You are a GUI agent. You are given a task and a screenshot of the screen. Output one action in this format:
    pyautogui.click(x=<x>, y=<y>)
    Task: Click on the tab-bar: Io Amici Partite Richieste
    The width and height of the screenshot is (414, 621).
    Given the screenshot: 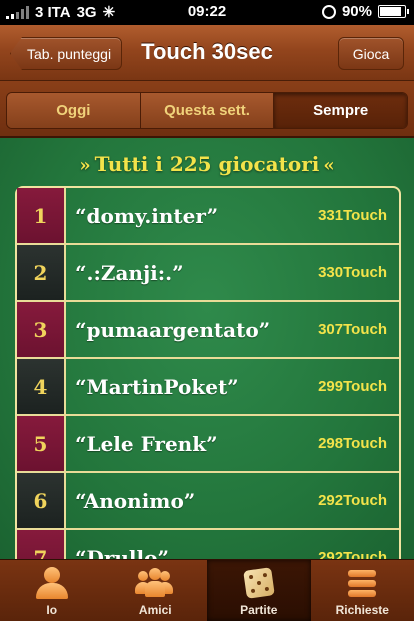 What is the action you would take?
    pyautogui.click(x=207, y=590)
    